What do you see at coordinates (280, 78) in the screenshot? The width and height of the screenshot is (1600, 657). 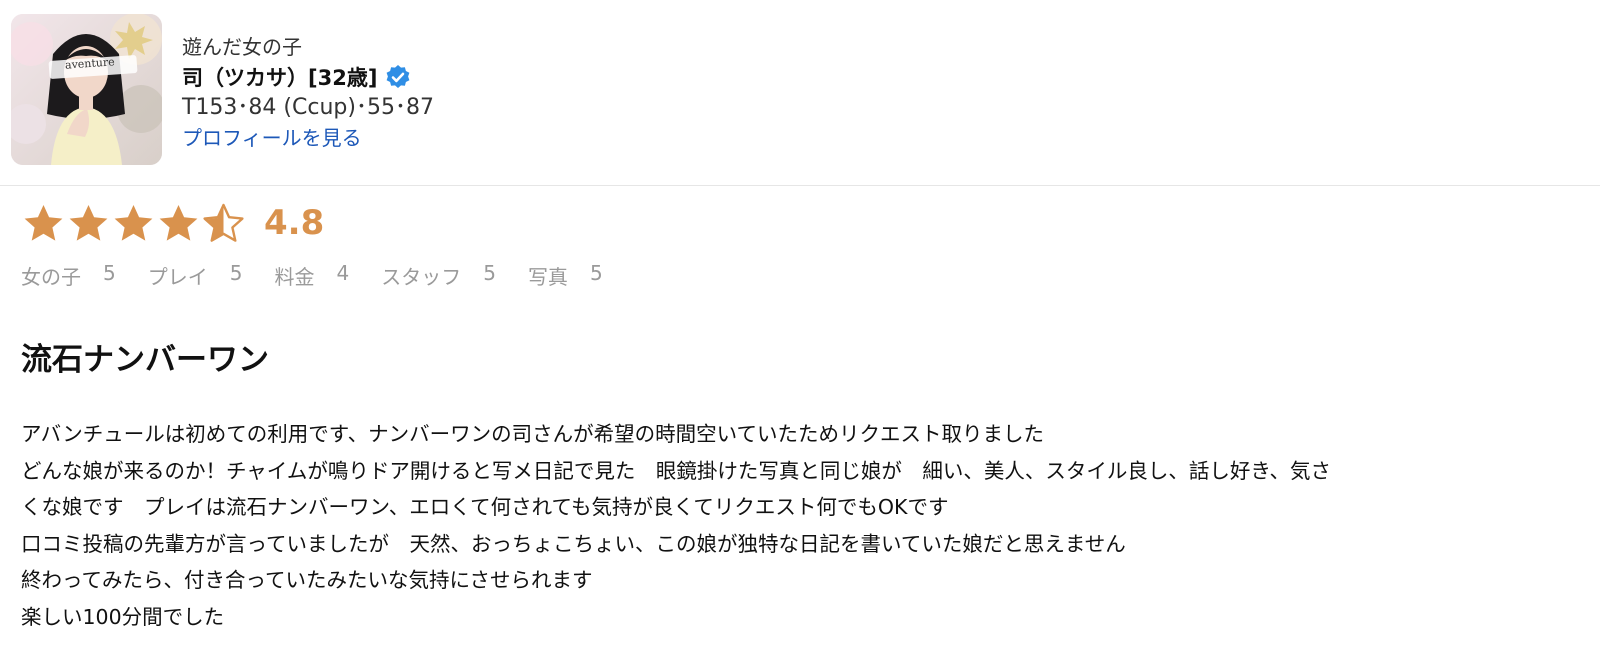 I see `girl-name: 司（ツカサ）[32歳]` at bounding box center [280, 78].